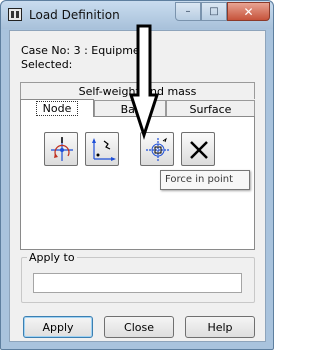 This screenshot has height=350, width=320. I want to click on delete-x-icon, so click(199, 150).